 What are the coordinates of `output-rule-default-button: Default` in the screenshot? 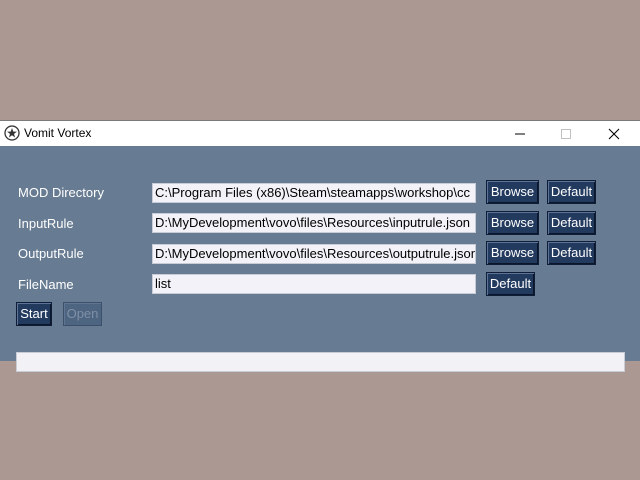 It's located at (571, 253).